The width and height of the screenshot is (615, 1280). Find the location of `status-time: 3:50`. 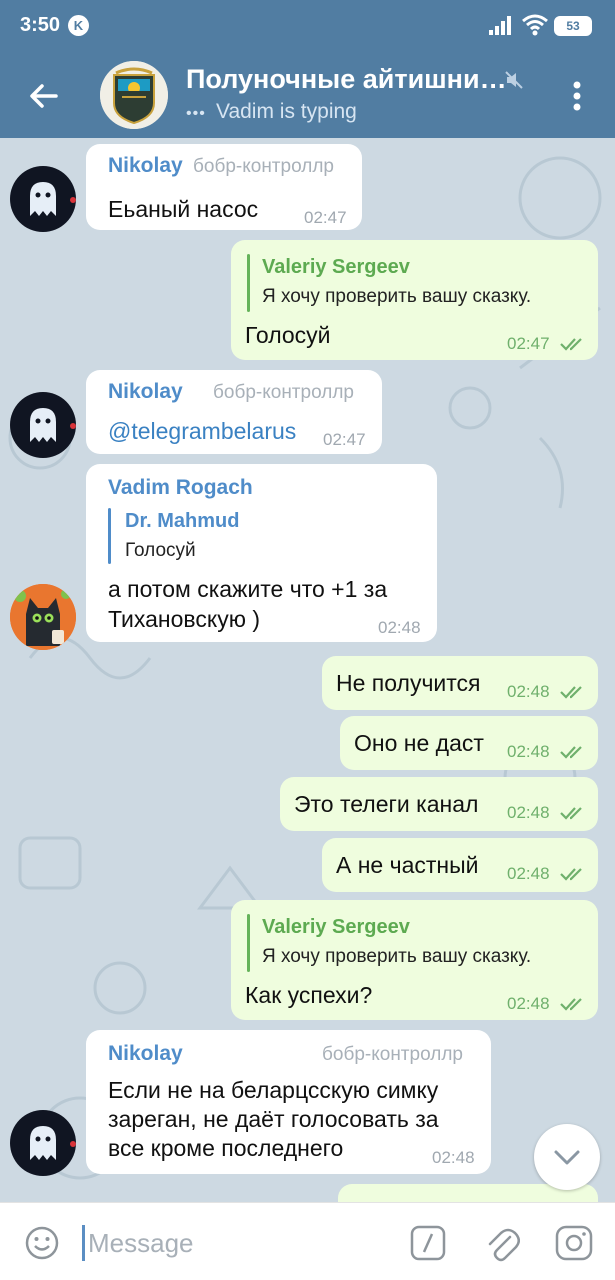

status-time: 3:50 is located at coordinates (40, 25).